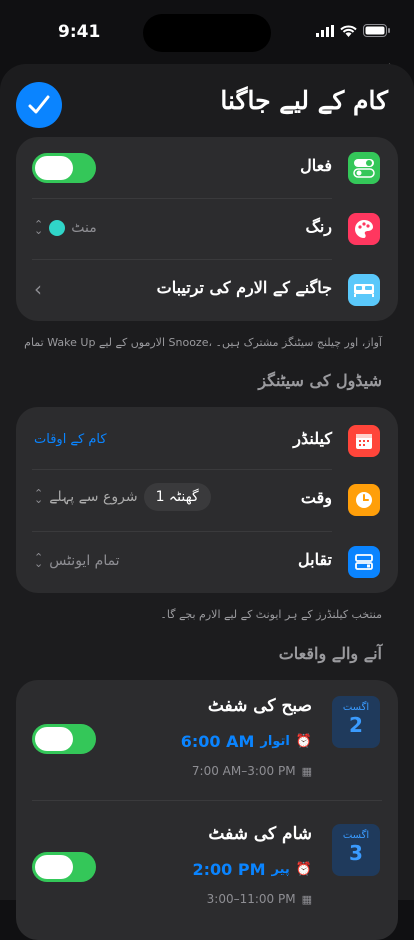  I want to click on cellular-signal-icon, so click(325, 30).